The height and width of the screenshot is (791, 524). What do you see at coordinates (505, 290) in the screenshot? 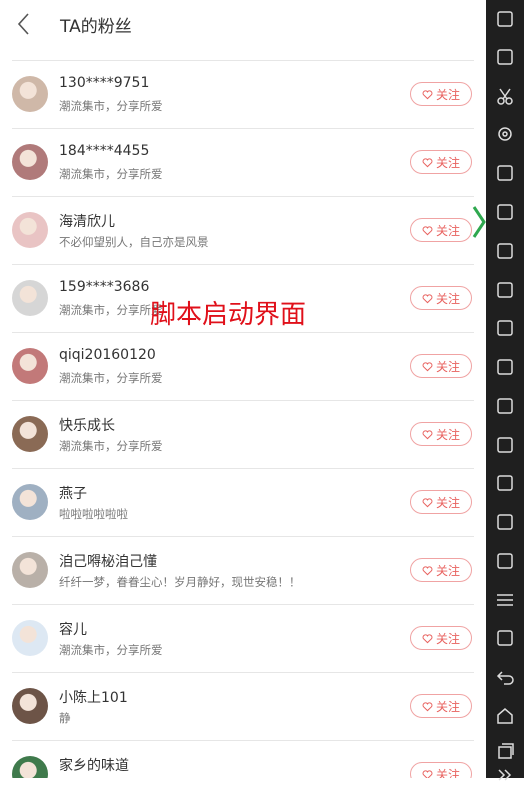
I see `volume-down-icon` at bounding box center [505, 290].